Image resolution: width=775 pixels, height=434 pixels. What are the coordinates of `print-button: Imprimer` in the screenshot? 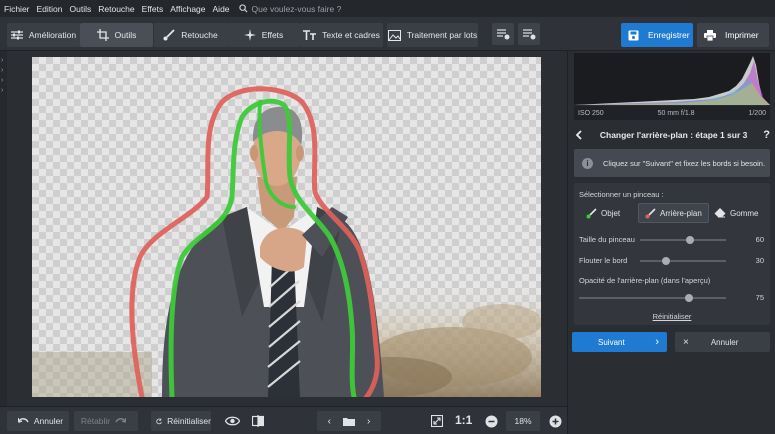 It's located at (733, 35).